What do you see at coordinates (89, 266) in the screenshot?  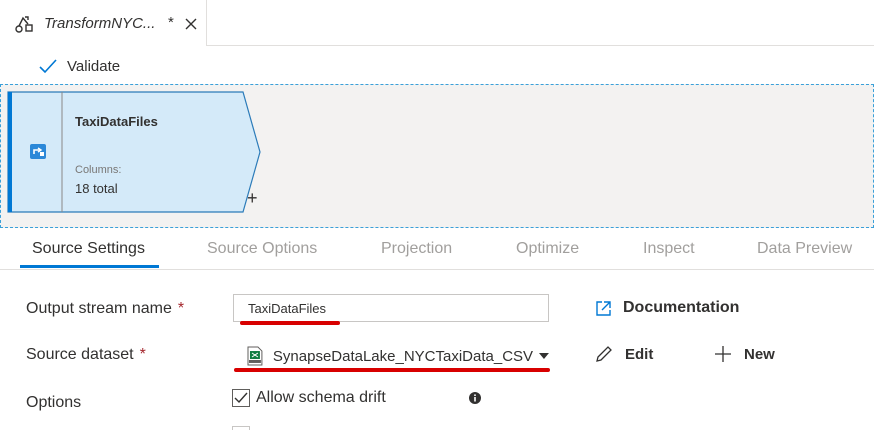 I see `active-tab-indicator` at bounding box center [89, 266].